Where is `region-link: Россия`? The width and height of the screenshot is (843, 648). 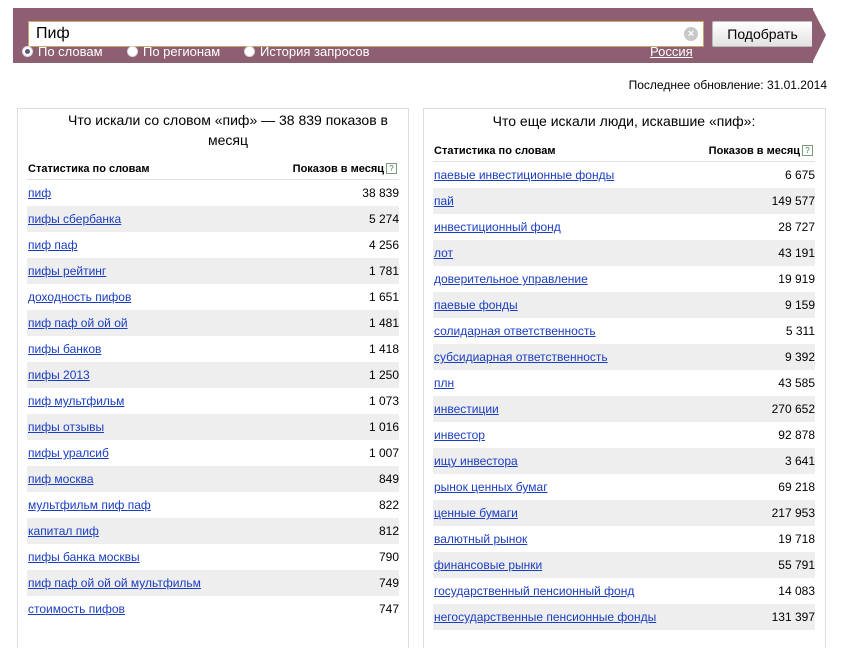
region-link: Россия is located at coordinates (671, 51).